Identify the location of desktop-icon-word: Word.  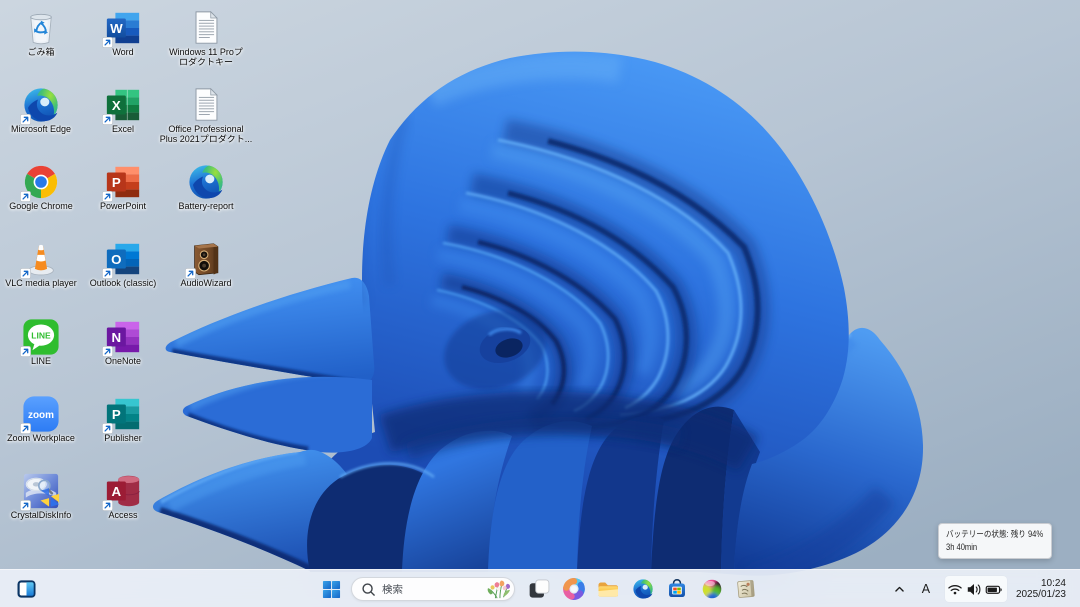
(123, 33).